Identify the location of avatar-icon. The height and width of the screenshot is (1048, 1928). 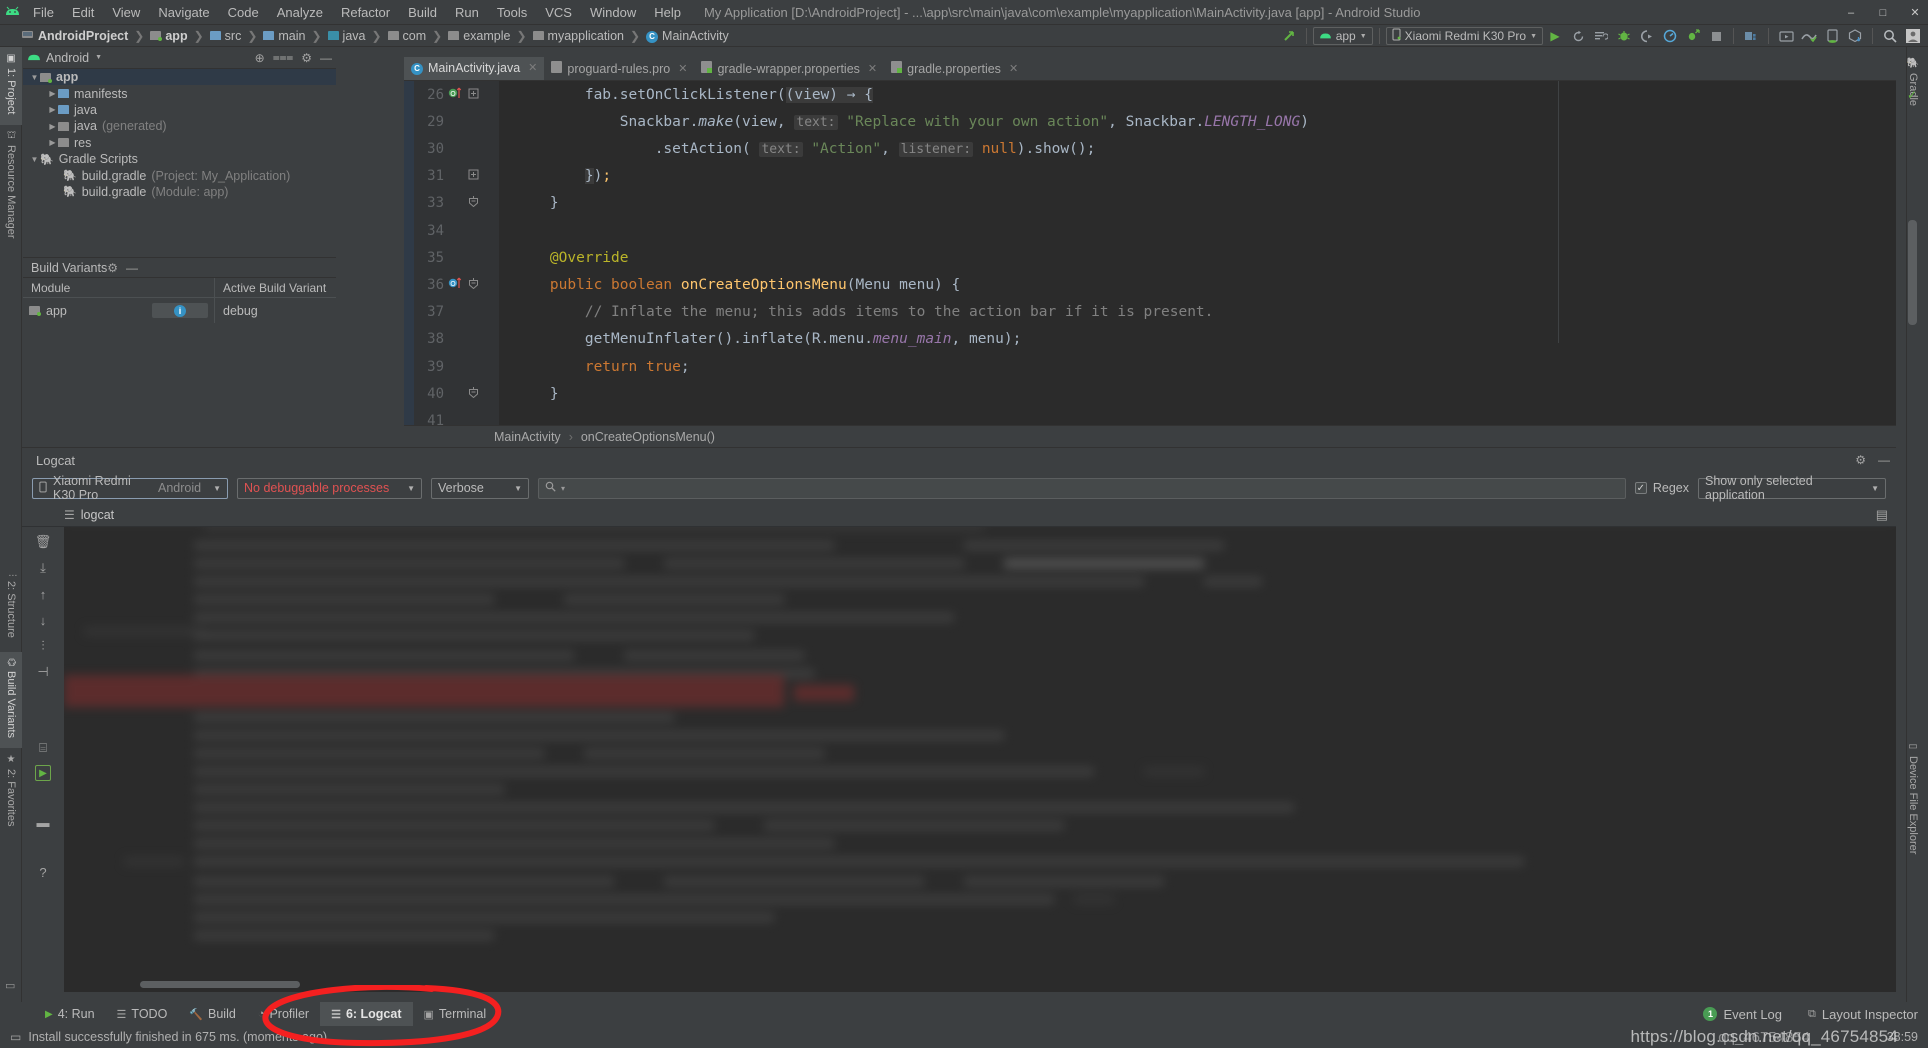
(1913, 36).